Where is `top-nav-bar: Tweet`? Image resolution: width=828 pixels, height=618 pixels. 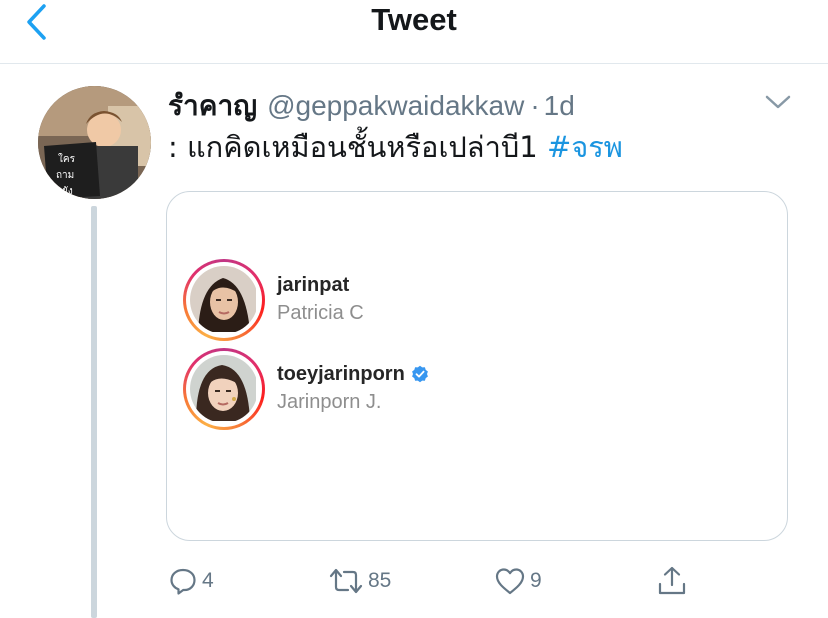
top-nav-bar: Tweet is located at coordinates (414, 32).